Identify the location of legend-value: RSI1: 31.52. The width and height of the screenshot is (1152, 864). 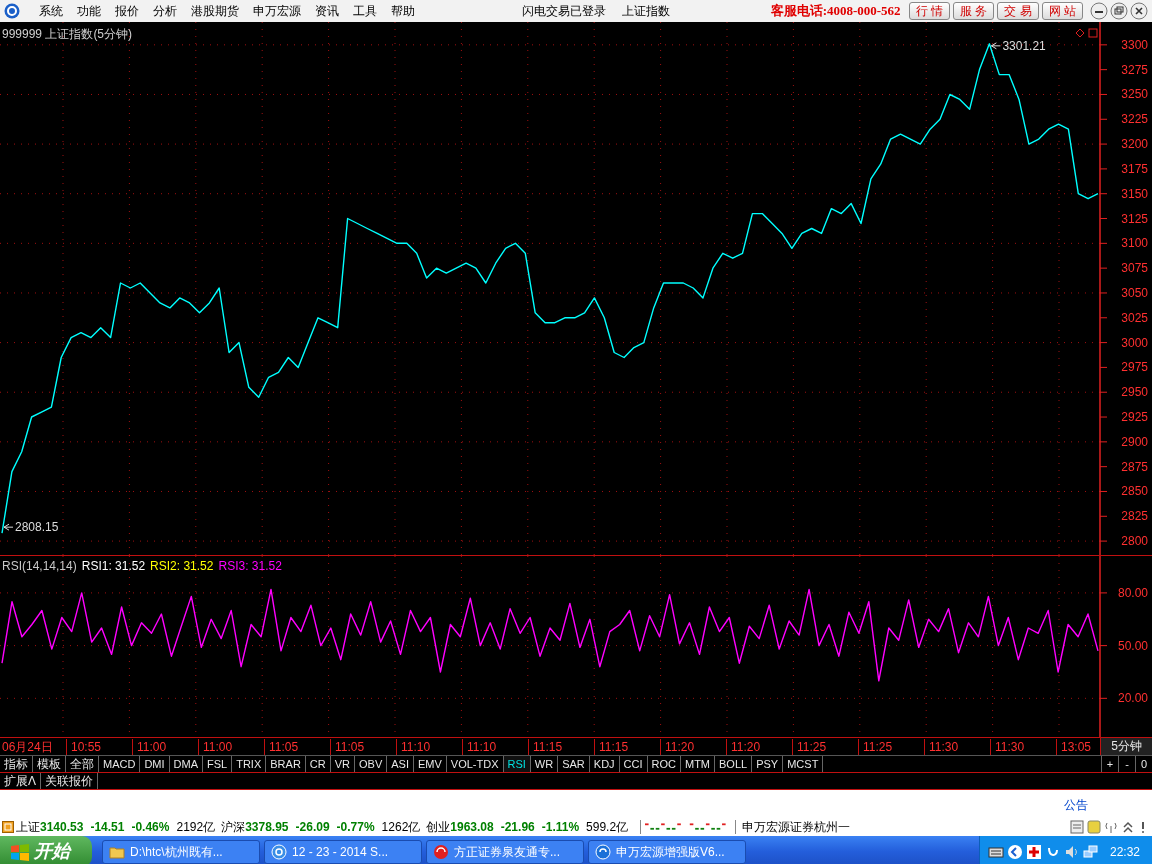
(113, 566).